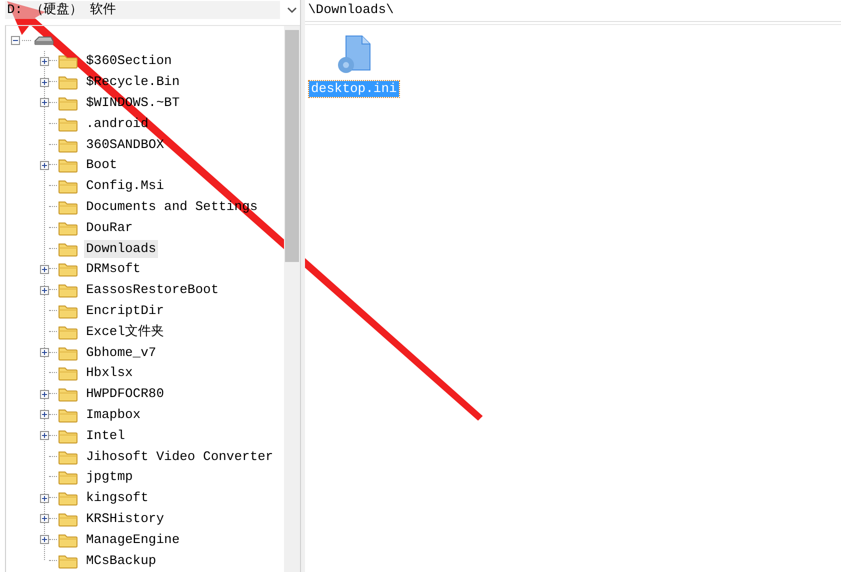  I want to click on tree-item: HWPDFOCR80, so click(125, 394).